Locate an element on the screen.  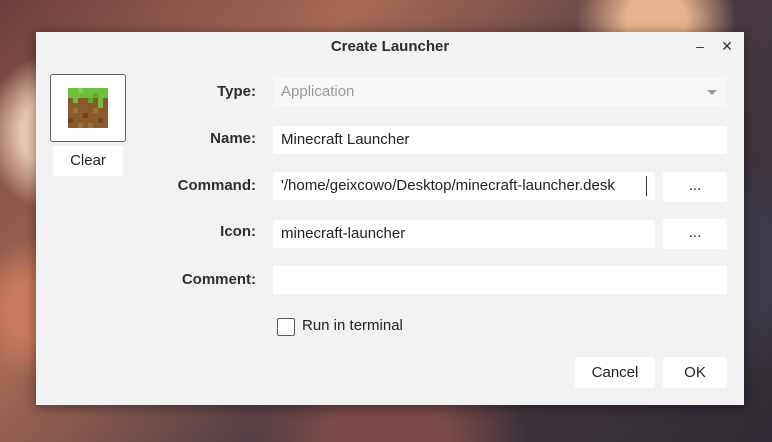
minecraft-grass-block-icon is located at coordinates (88, 108).